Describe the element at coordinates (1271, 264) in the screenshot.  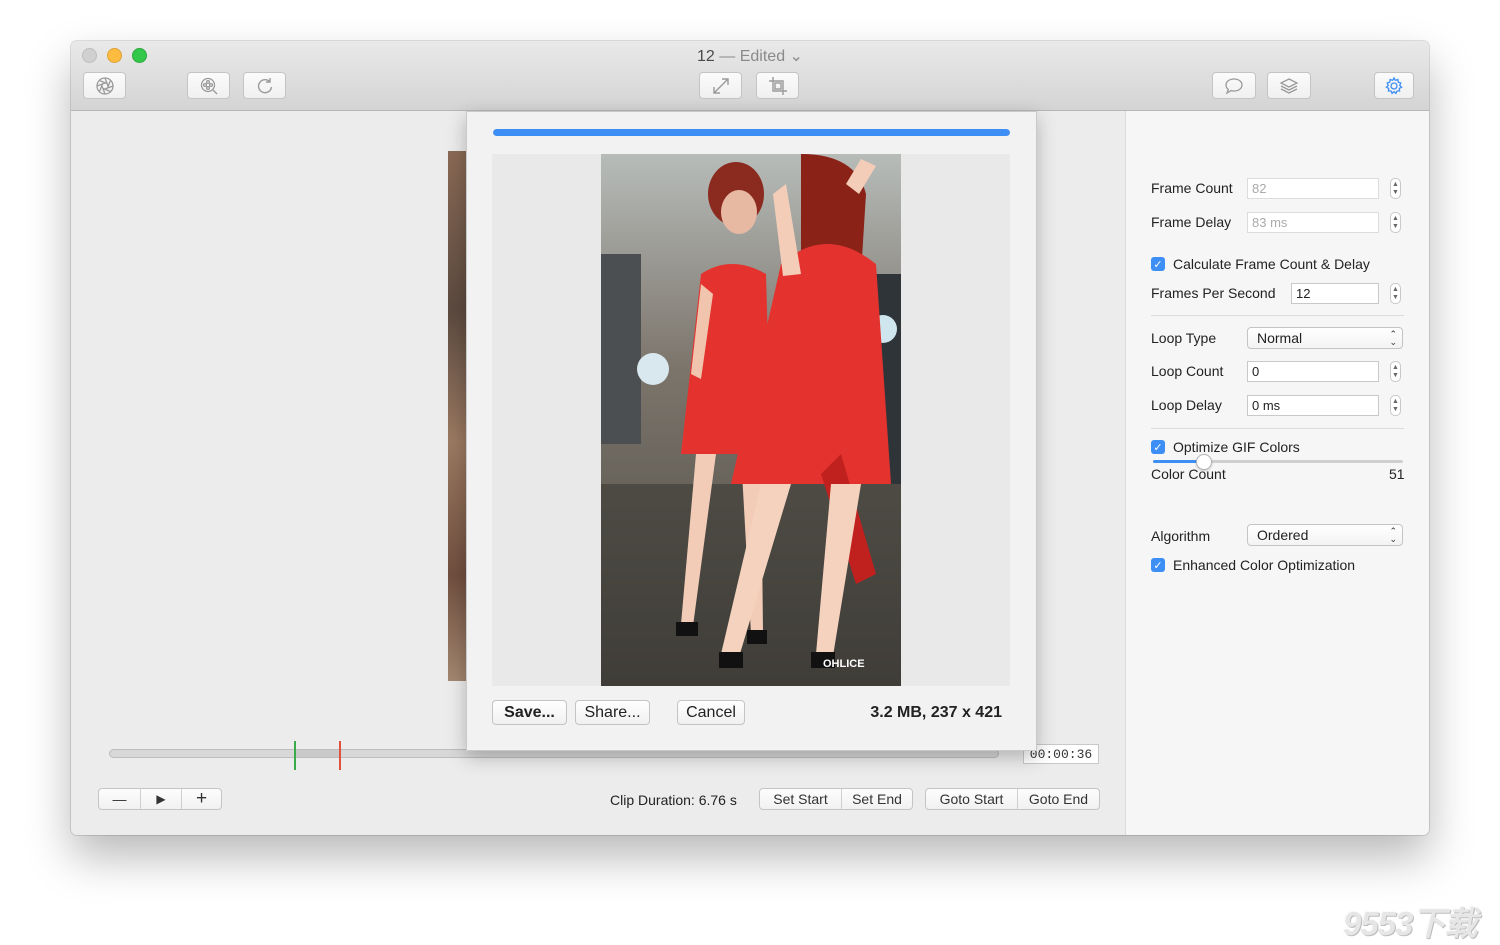
I see `calculate-frame-label: Calculate Frame Count & Delay` at that location.